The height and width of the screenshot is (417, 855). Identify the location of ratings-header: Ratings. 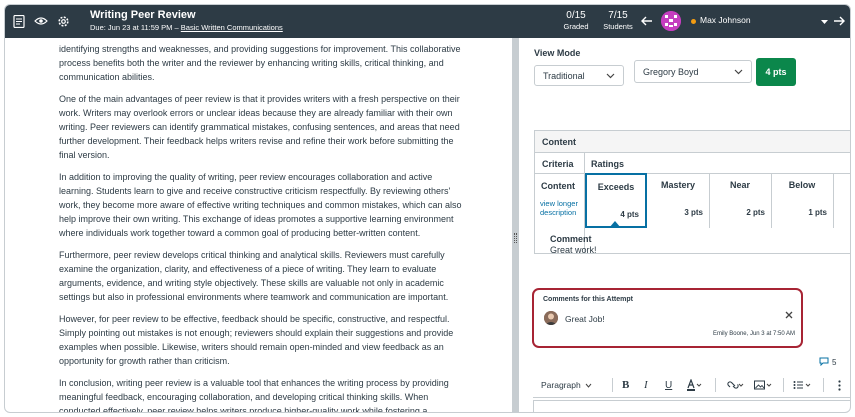
(608, 164).